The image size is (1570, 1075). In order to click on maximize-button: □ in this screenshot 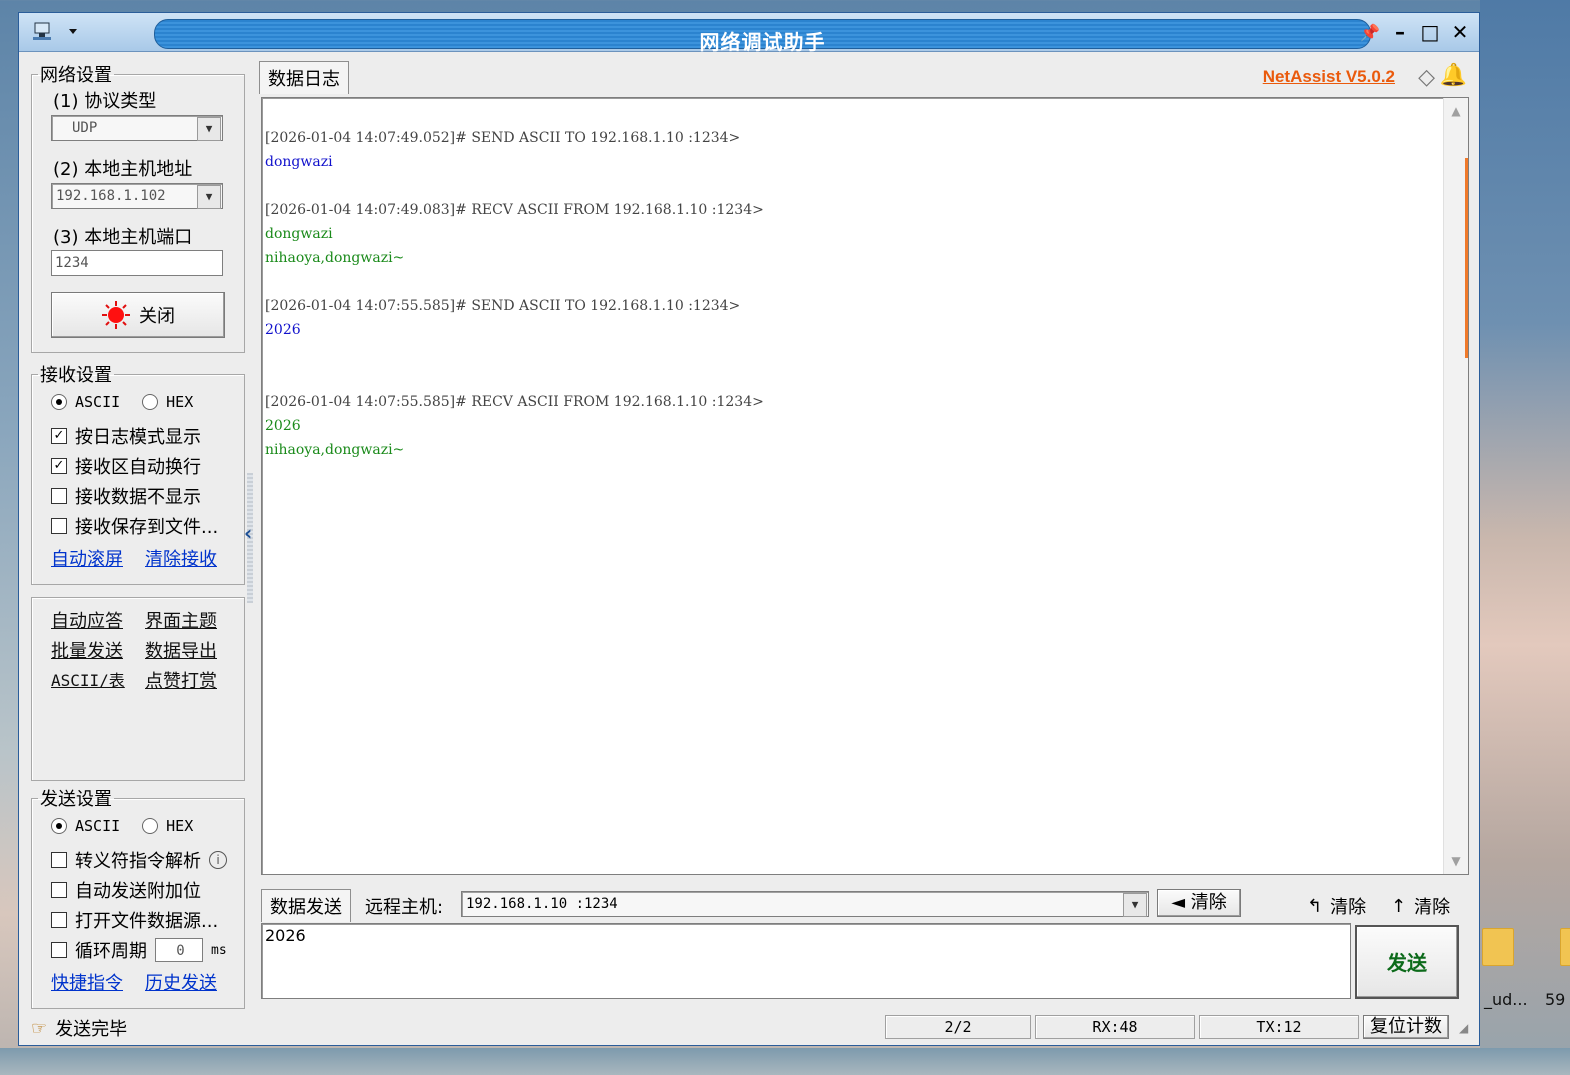, I will do `click(1430, 32)`.